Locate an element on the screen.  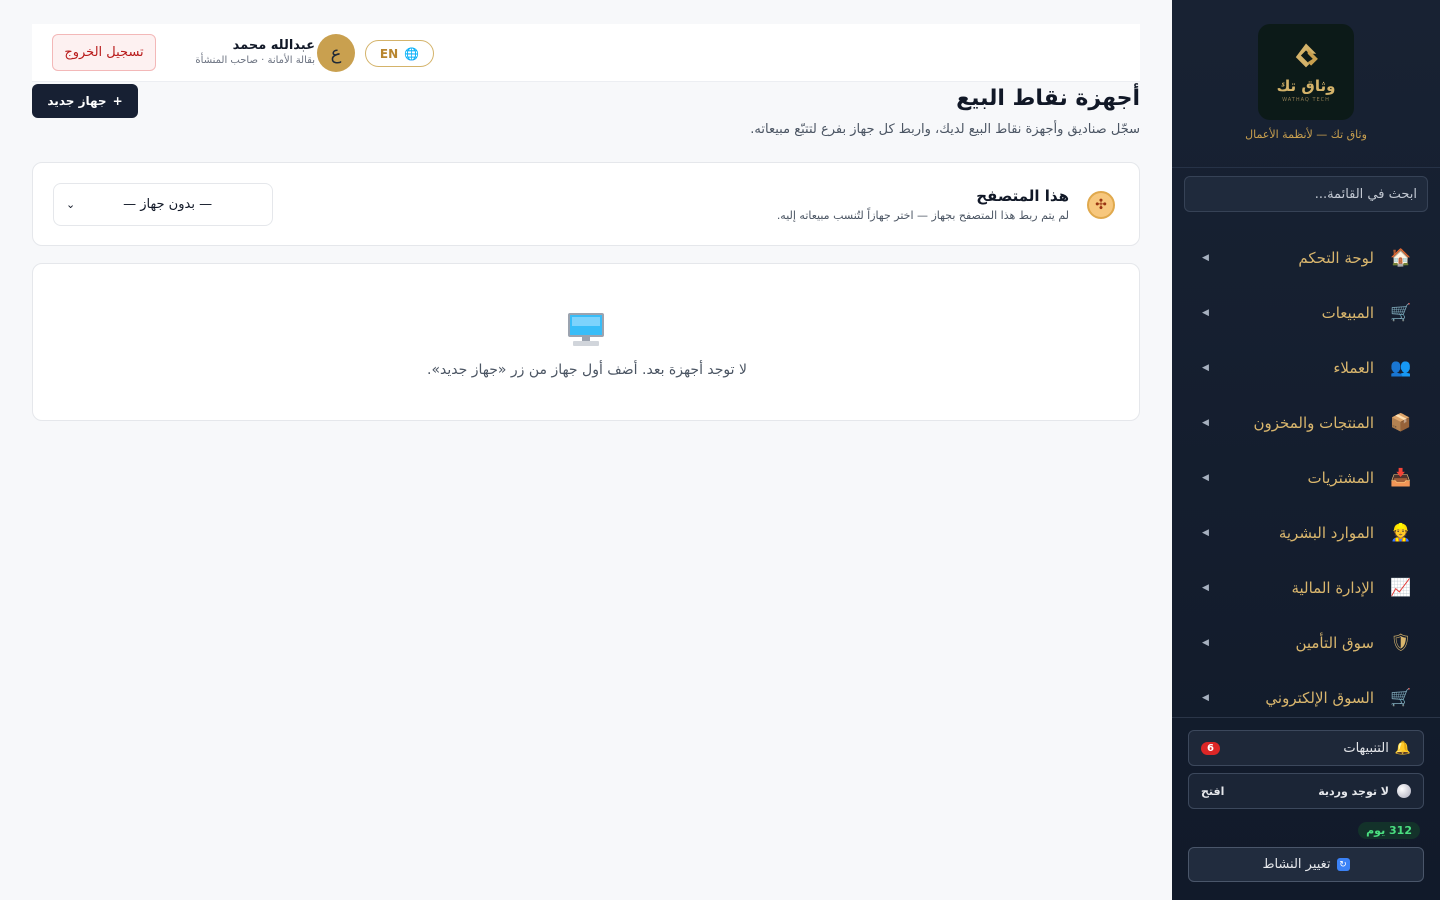
sidebar-divider is located at coordinates (1306, 717).